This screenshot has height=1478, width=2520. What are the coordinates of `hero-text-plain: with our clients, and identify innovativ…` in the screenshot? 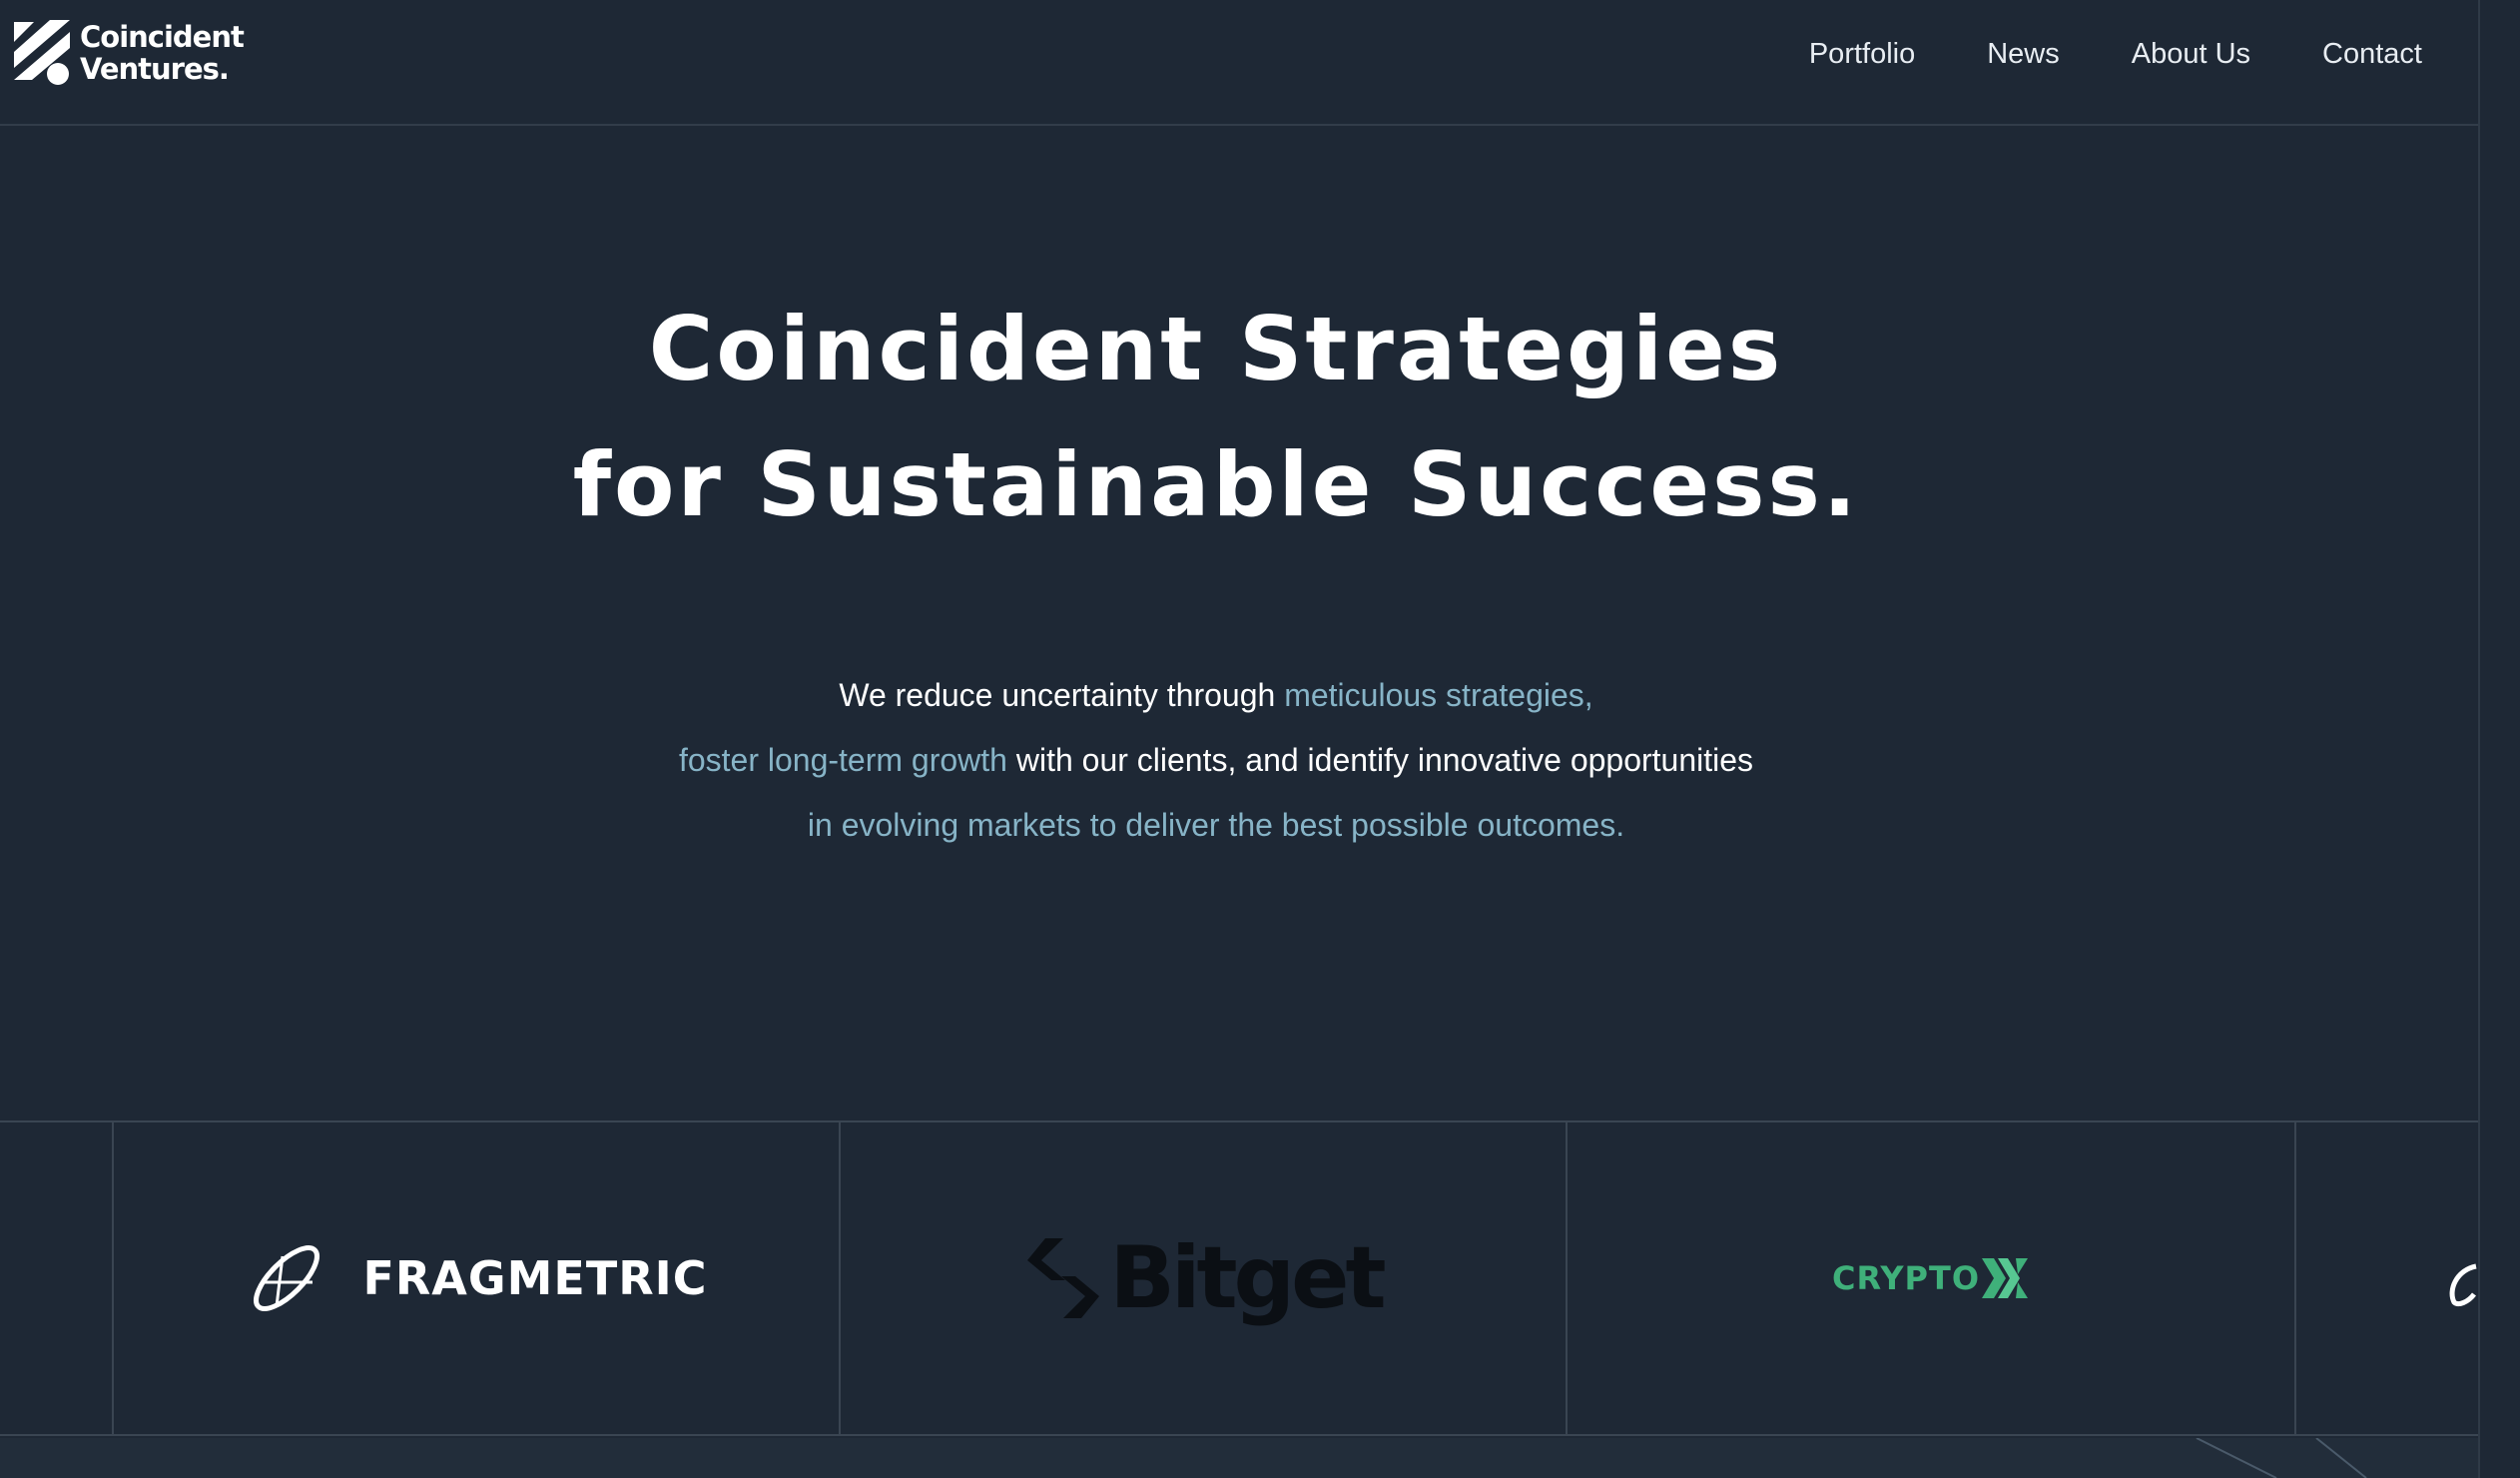 It's located at (1380, 760).